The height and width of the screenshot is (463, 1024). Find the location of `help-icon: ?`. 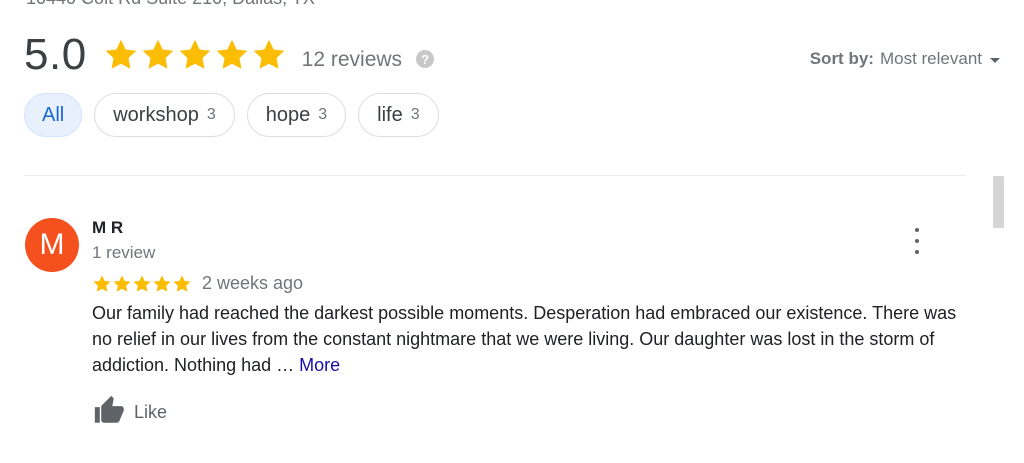

help-icon: ? is located at coordinates (425, 59).